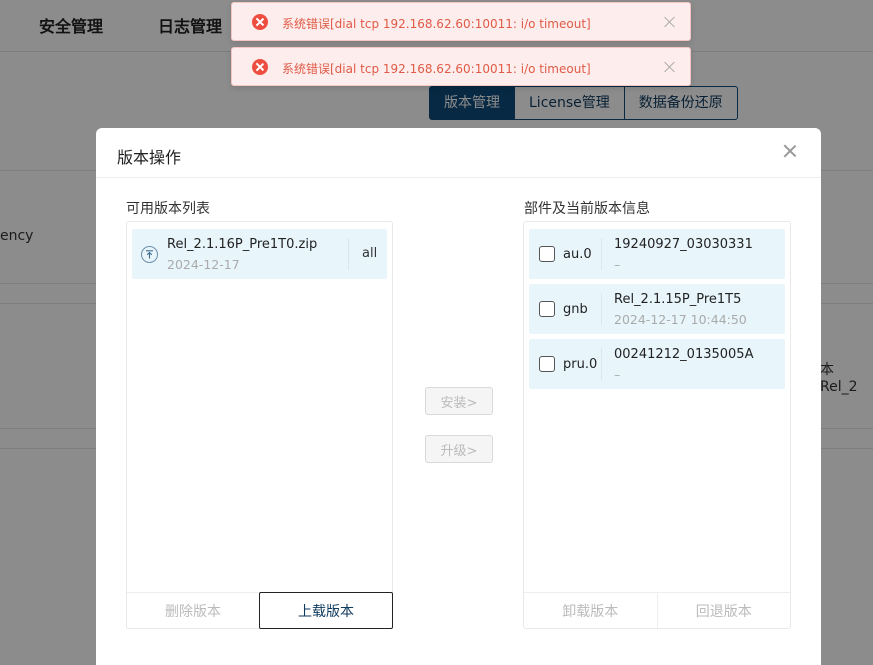 The width and height of the screenshot is (873, 665). Describe the element at coordinates (168, 209) in the screenshot. I see `available-versions-label: 可用版本列表` at that location.